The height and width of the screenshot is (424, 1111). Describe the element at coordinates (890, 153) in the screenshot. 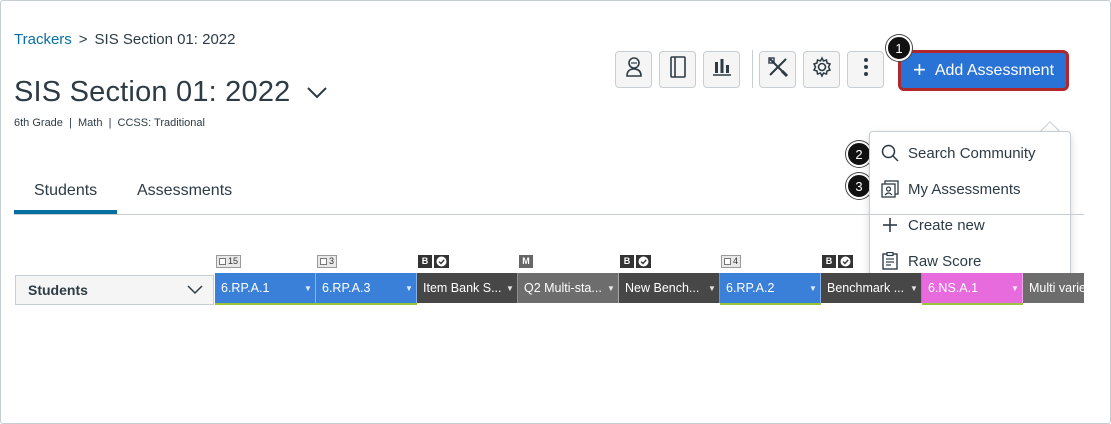

I see `search-icon` at that location.